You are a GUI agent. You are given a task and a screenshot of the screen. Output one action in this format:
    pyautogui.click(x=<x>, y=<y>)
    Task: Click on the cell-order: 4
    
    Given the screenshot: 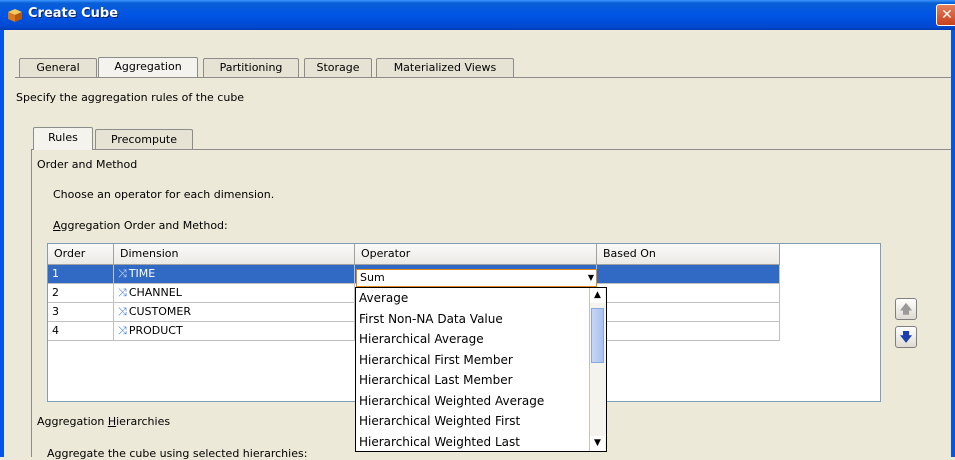 What is the action you would take?
    pyautogui.click(x=81, y=331)
    